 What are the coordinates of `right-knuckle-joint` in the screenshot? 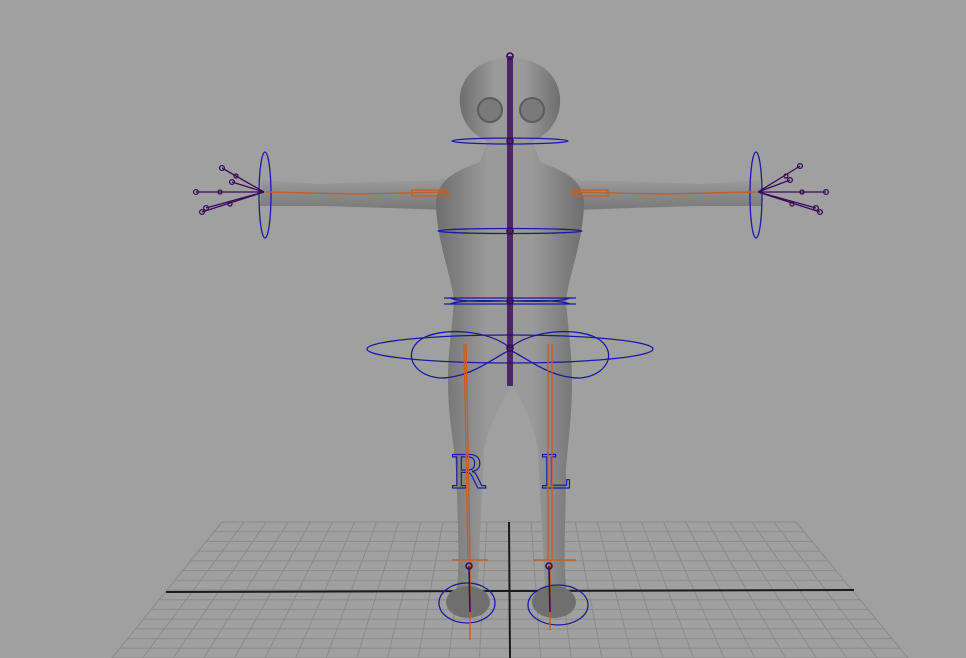 It's located at (230, 204).